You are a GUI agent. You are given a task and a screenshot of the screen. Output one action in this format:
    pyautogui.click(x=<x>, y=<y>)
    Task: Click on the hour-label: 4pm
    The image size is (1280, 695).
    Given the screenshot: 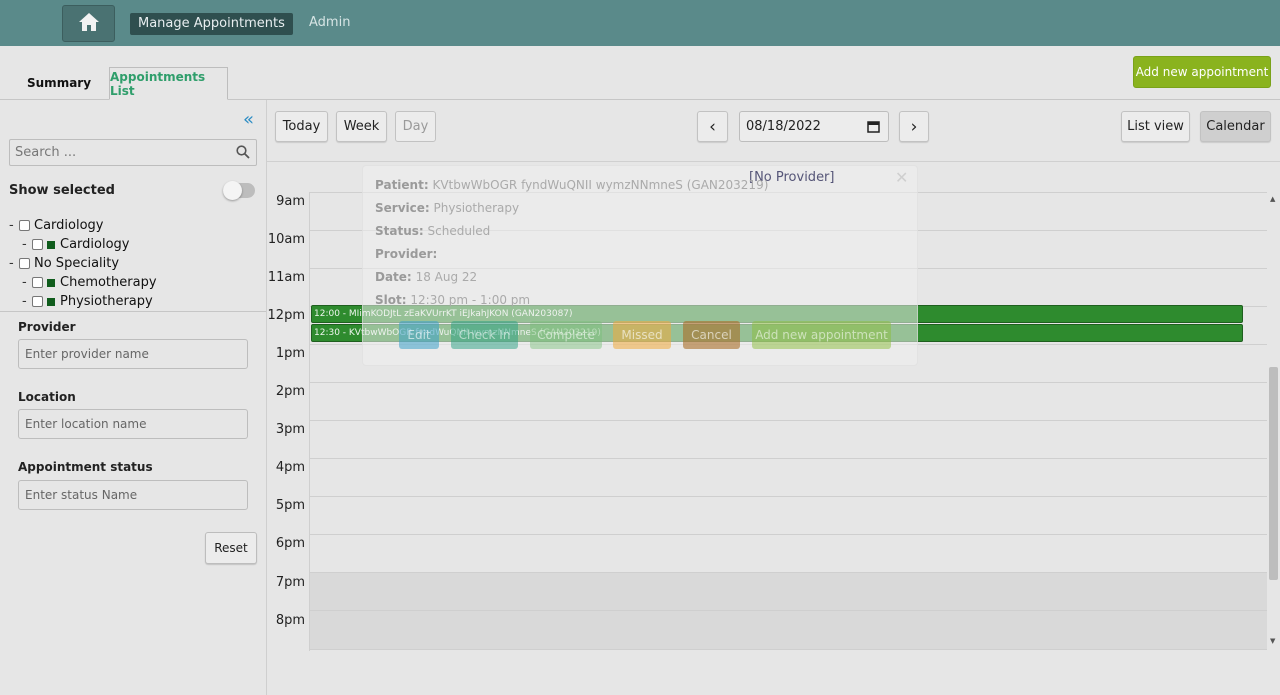 What is the action you would take?
    pyautogui.click(x=290, y=467)
    